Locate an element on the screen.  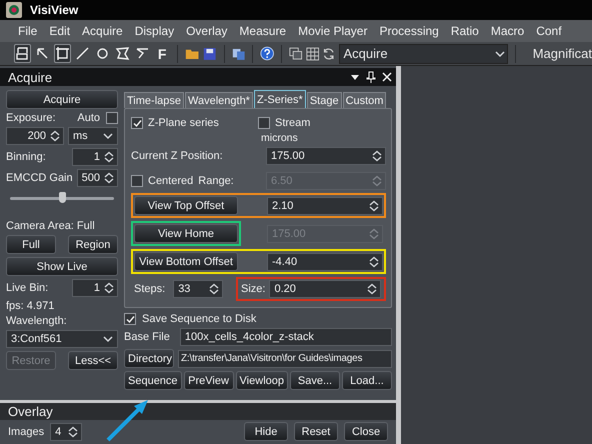
size-label: Size: is located at coordinates (253, 289).